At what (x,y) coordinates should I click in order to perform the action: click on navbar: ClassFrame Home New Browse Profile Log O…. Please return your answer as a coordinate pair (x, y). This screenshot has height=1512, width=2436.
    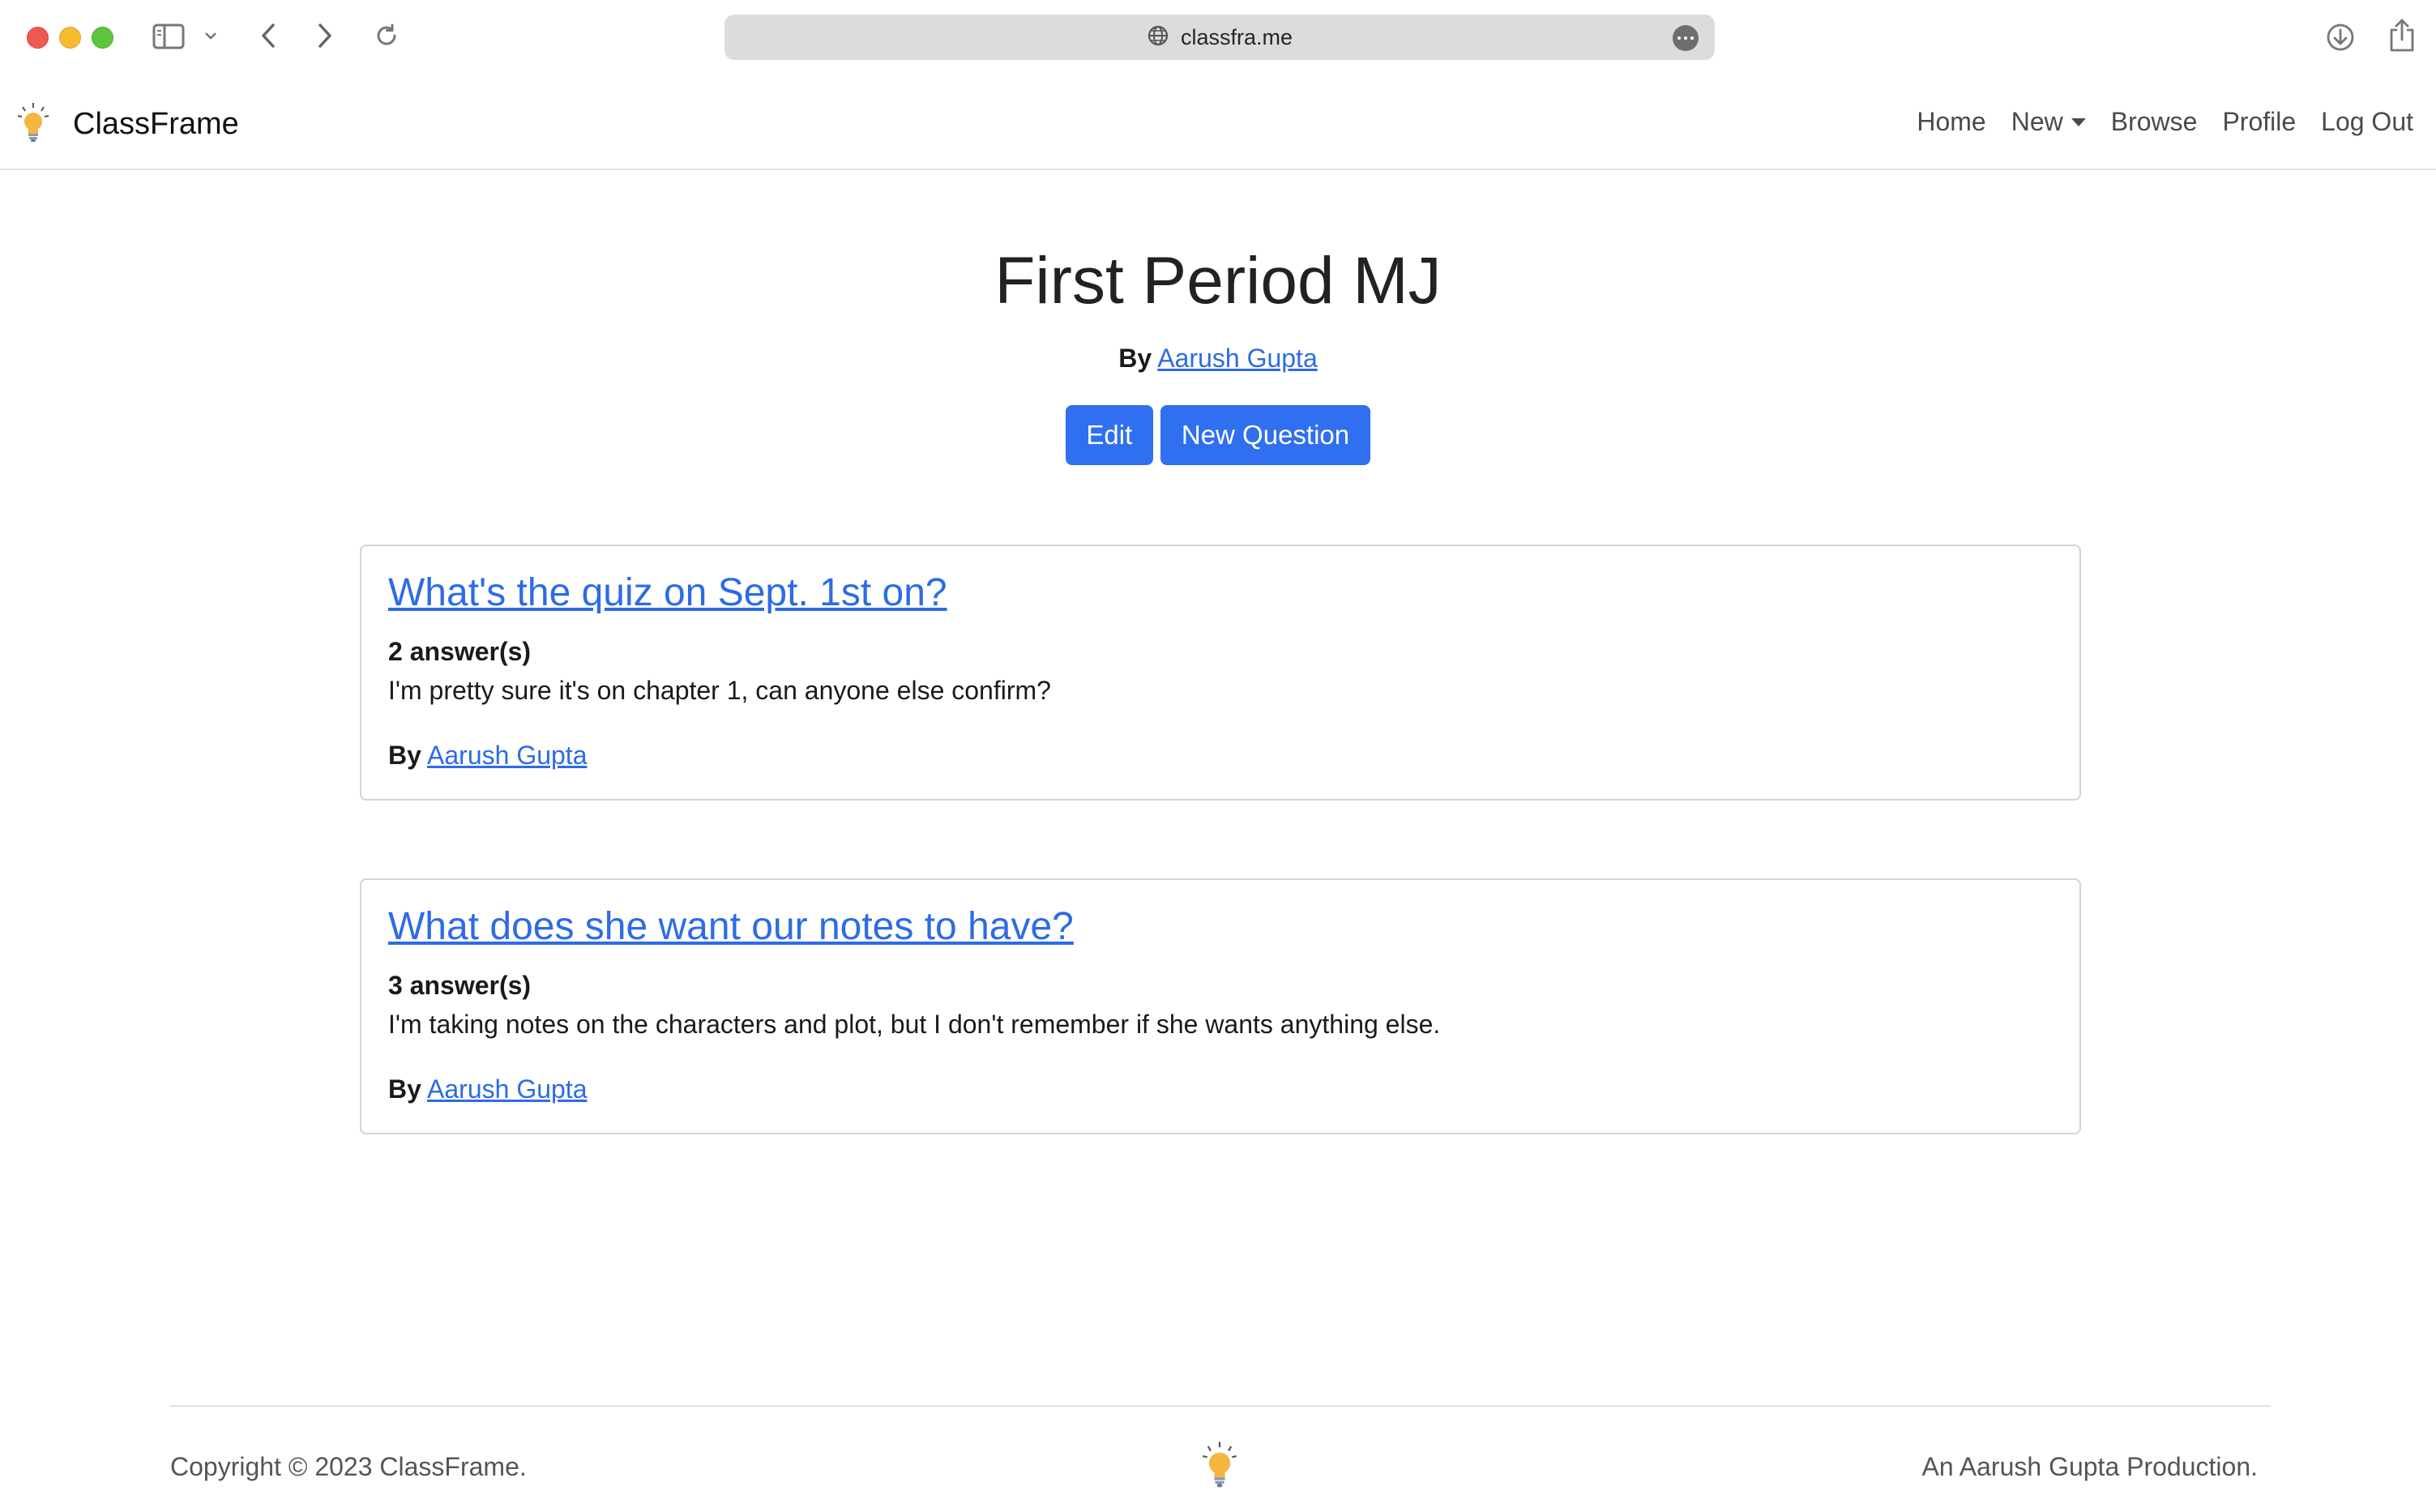
    Looking at the image, I should click on (1218, 123).